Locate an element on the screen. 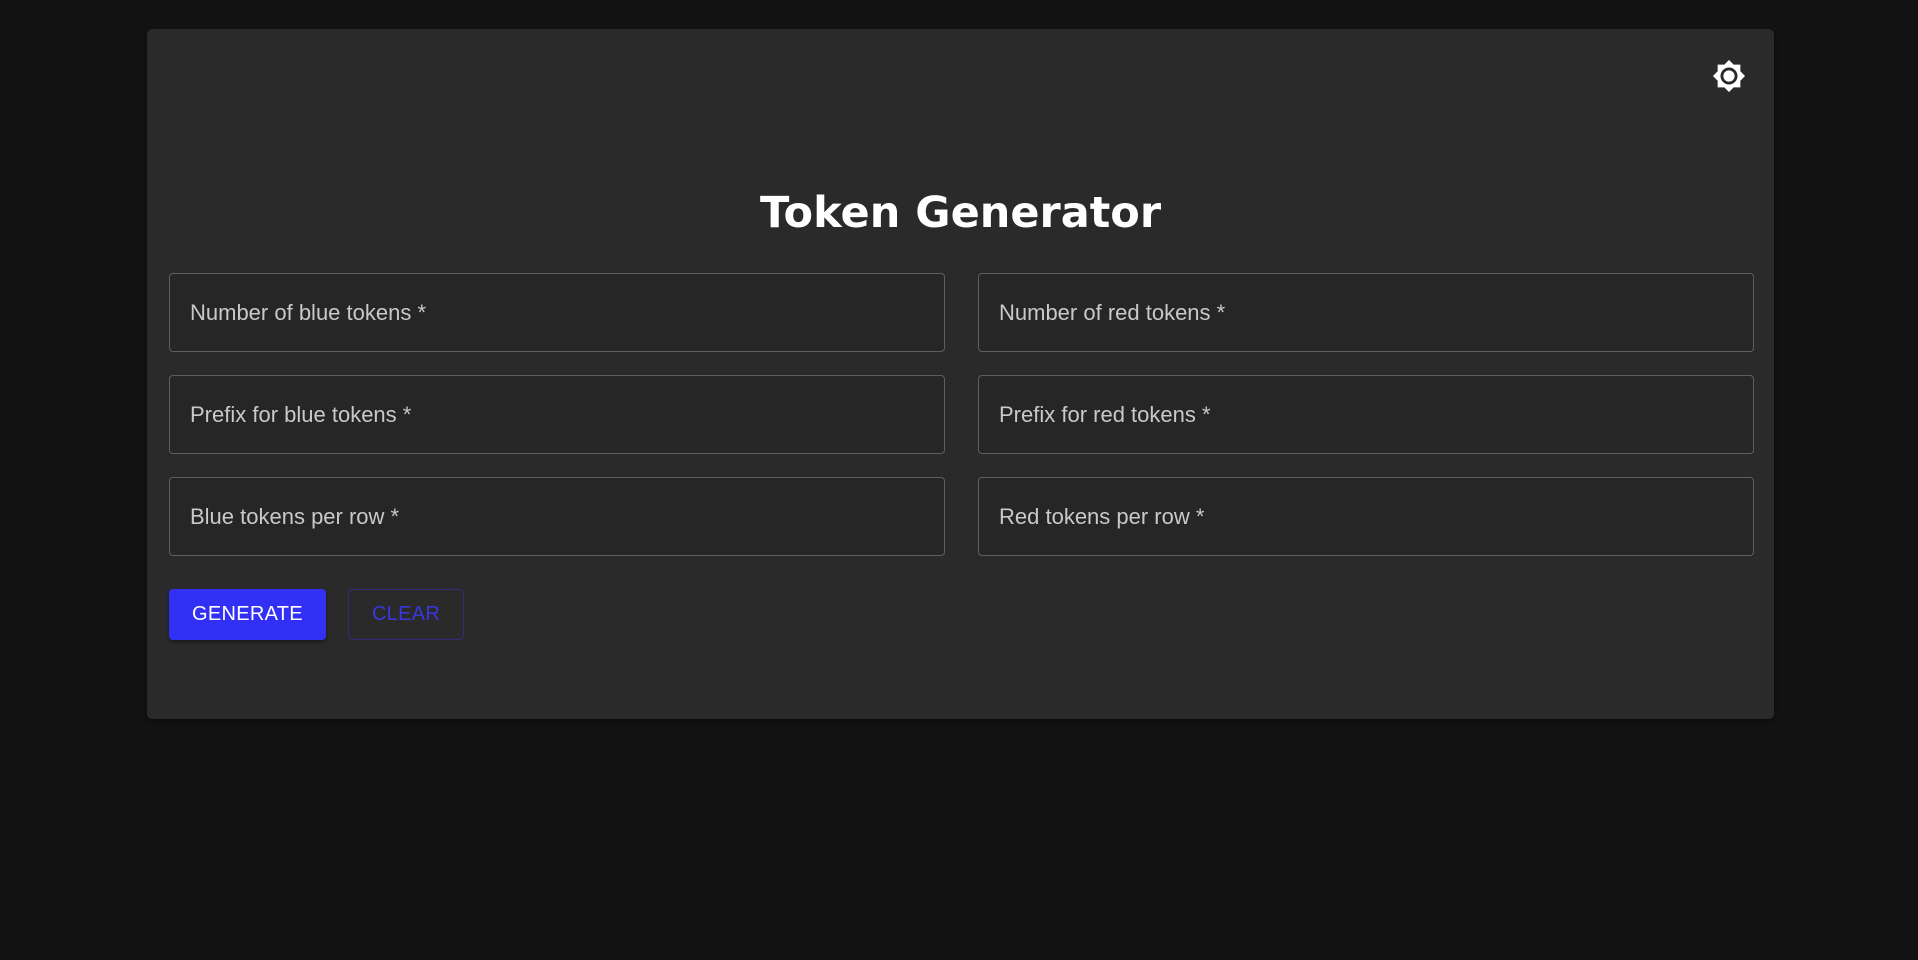 The image size is (1918, 960). red-count-field is located at coordinates (1366, 312).